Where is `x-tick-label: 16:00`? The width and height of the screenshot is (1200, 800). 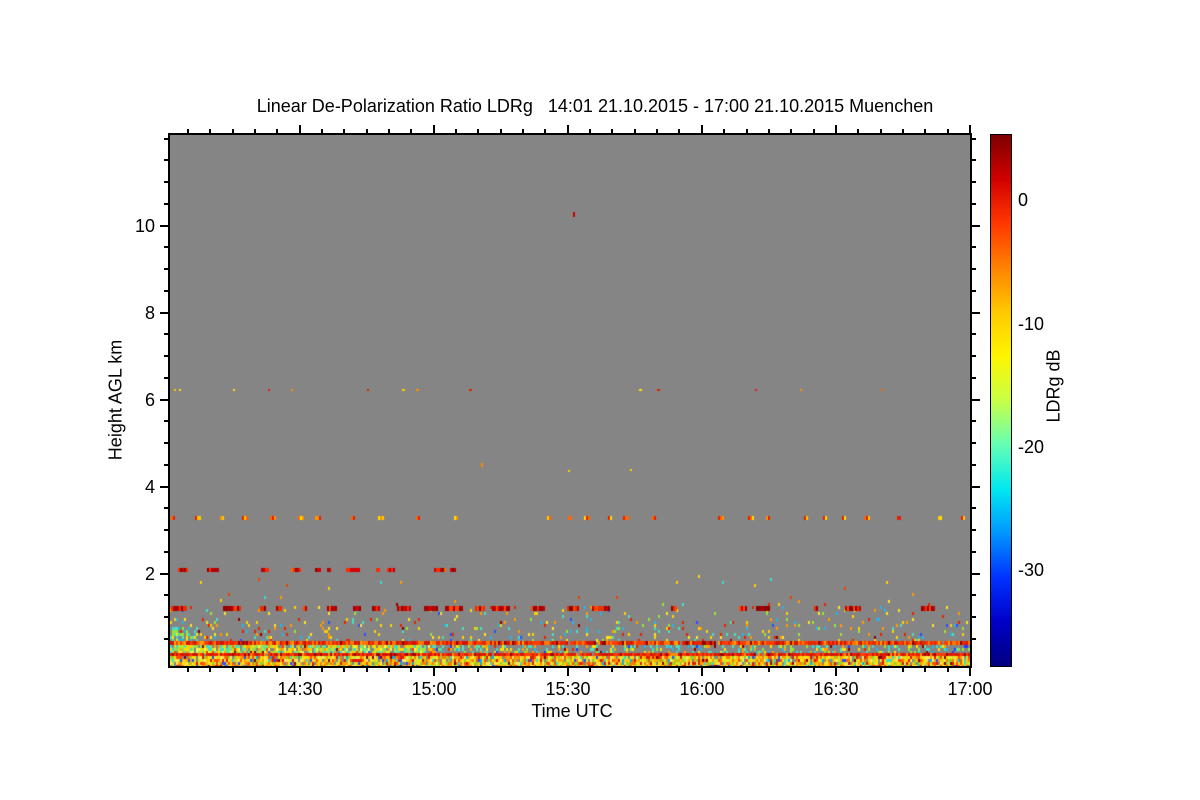 x-tick-label: 16:00 is located at coordinates (702, 689).